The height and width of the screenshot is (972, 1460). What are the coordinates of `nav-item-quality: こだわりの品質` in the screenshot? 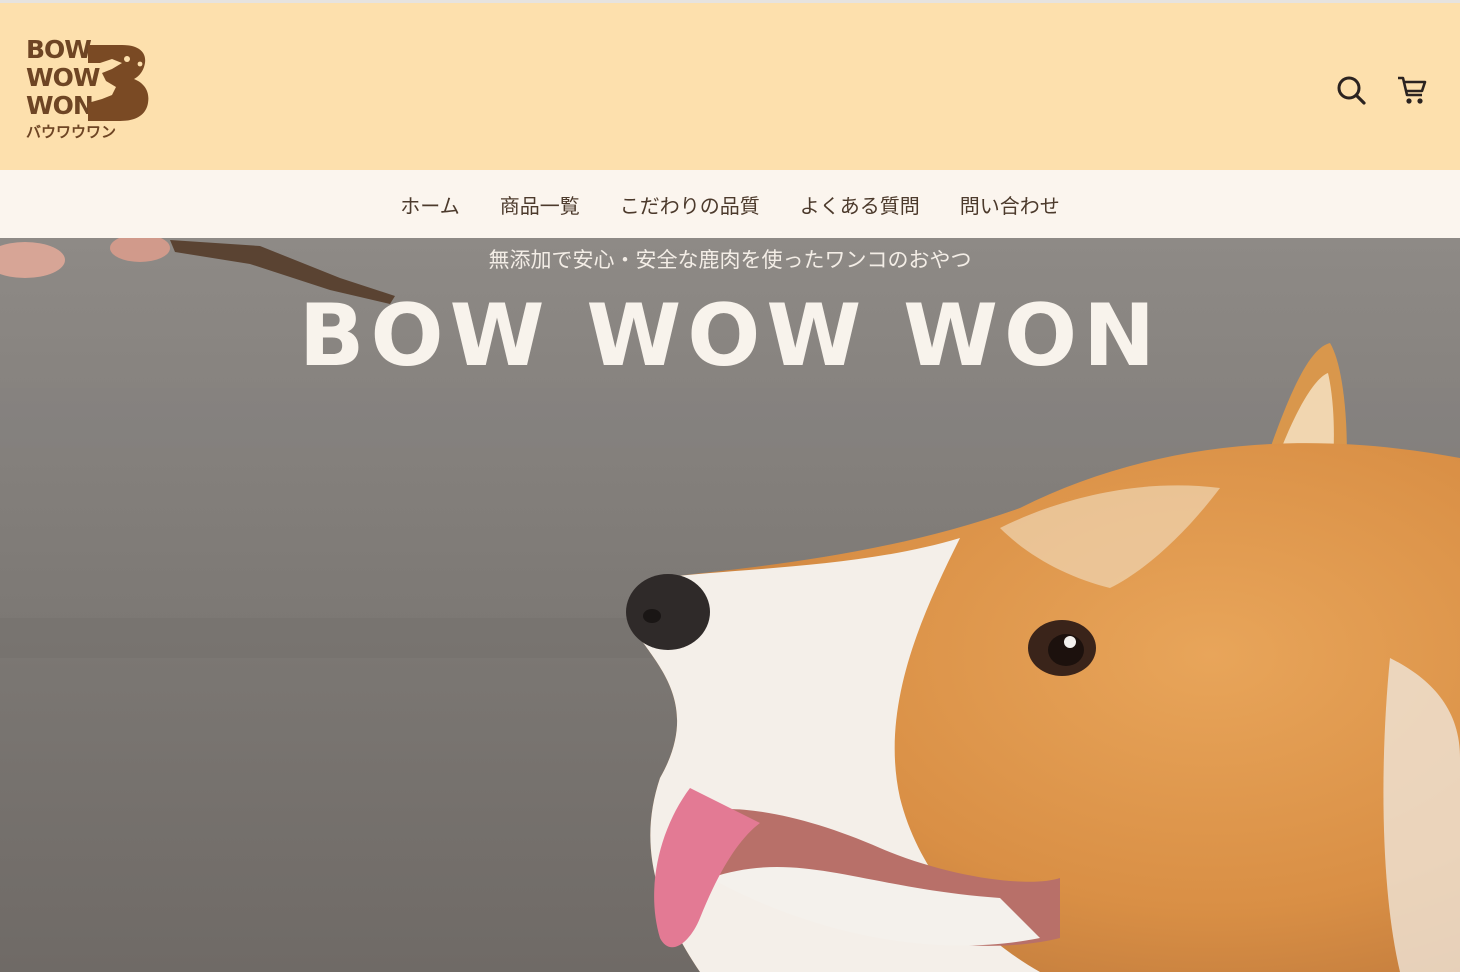 It's located at (690, 204).